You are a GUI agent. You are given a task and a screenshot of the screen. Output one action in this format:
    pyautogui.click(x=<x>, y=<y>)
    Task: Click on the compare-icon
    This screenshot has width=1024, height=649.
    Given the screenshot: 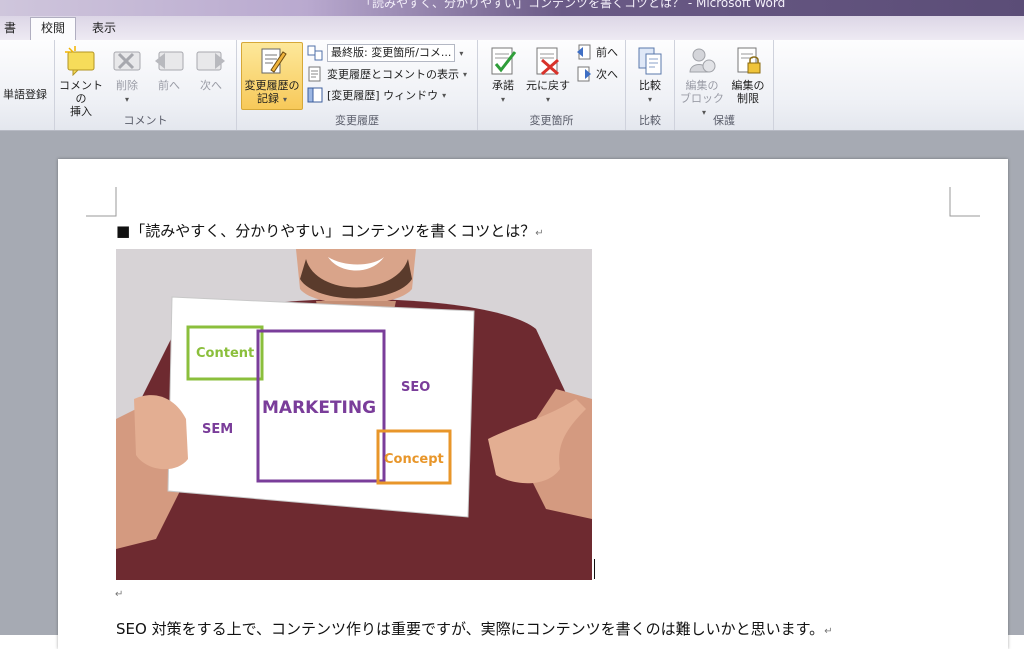 What is the action you would take?
    pyautogui.click(x=650, y=61)
    